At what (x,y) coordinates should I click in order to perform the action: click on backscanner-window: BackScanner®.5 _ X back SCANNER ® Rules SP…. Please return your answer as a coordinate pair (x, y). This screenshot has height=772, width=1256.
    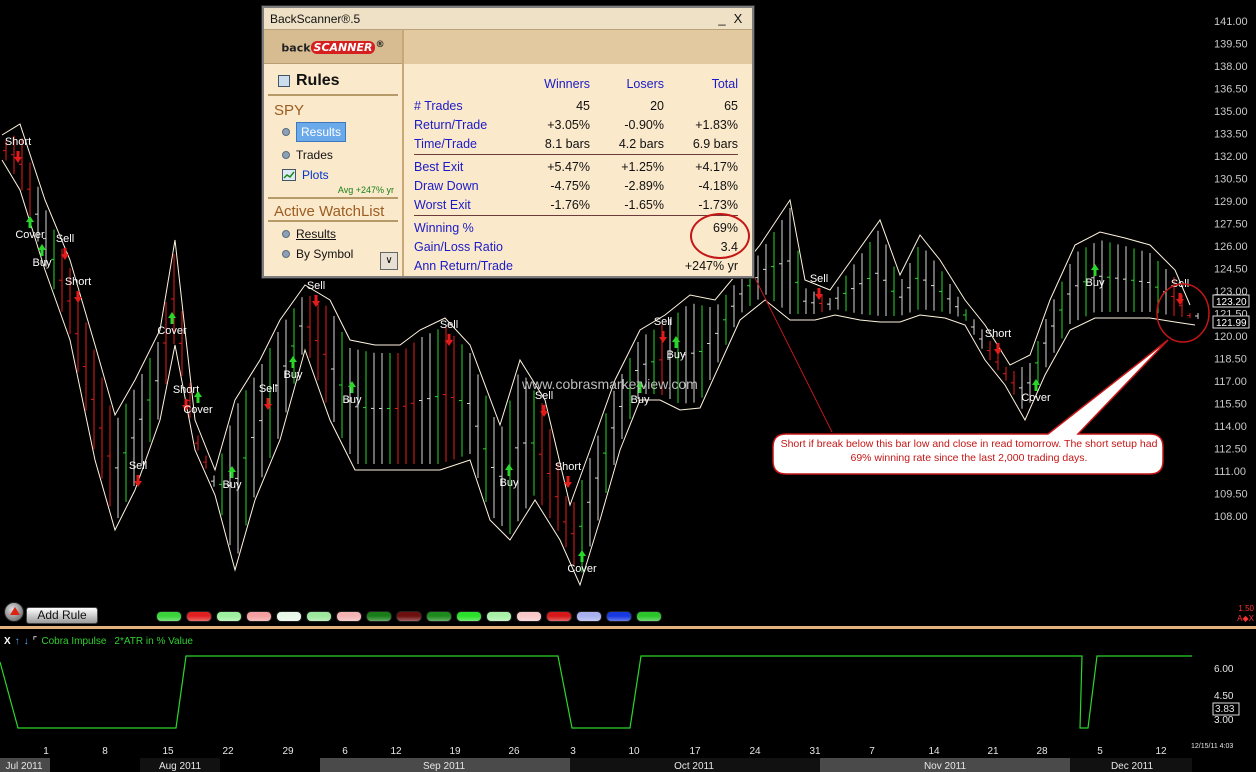
    Looking at the image, I should click on (508, 142).